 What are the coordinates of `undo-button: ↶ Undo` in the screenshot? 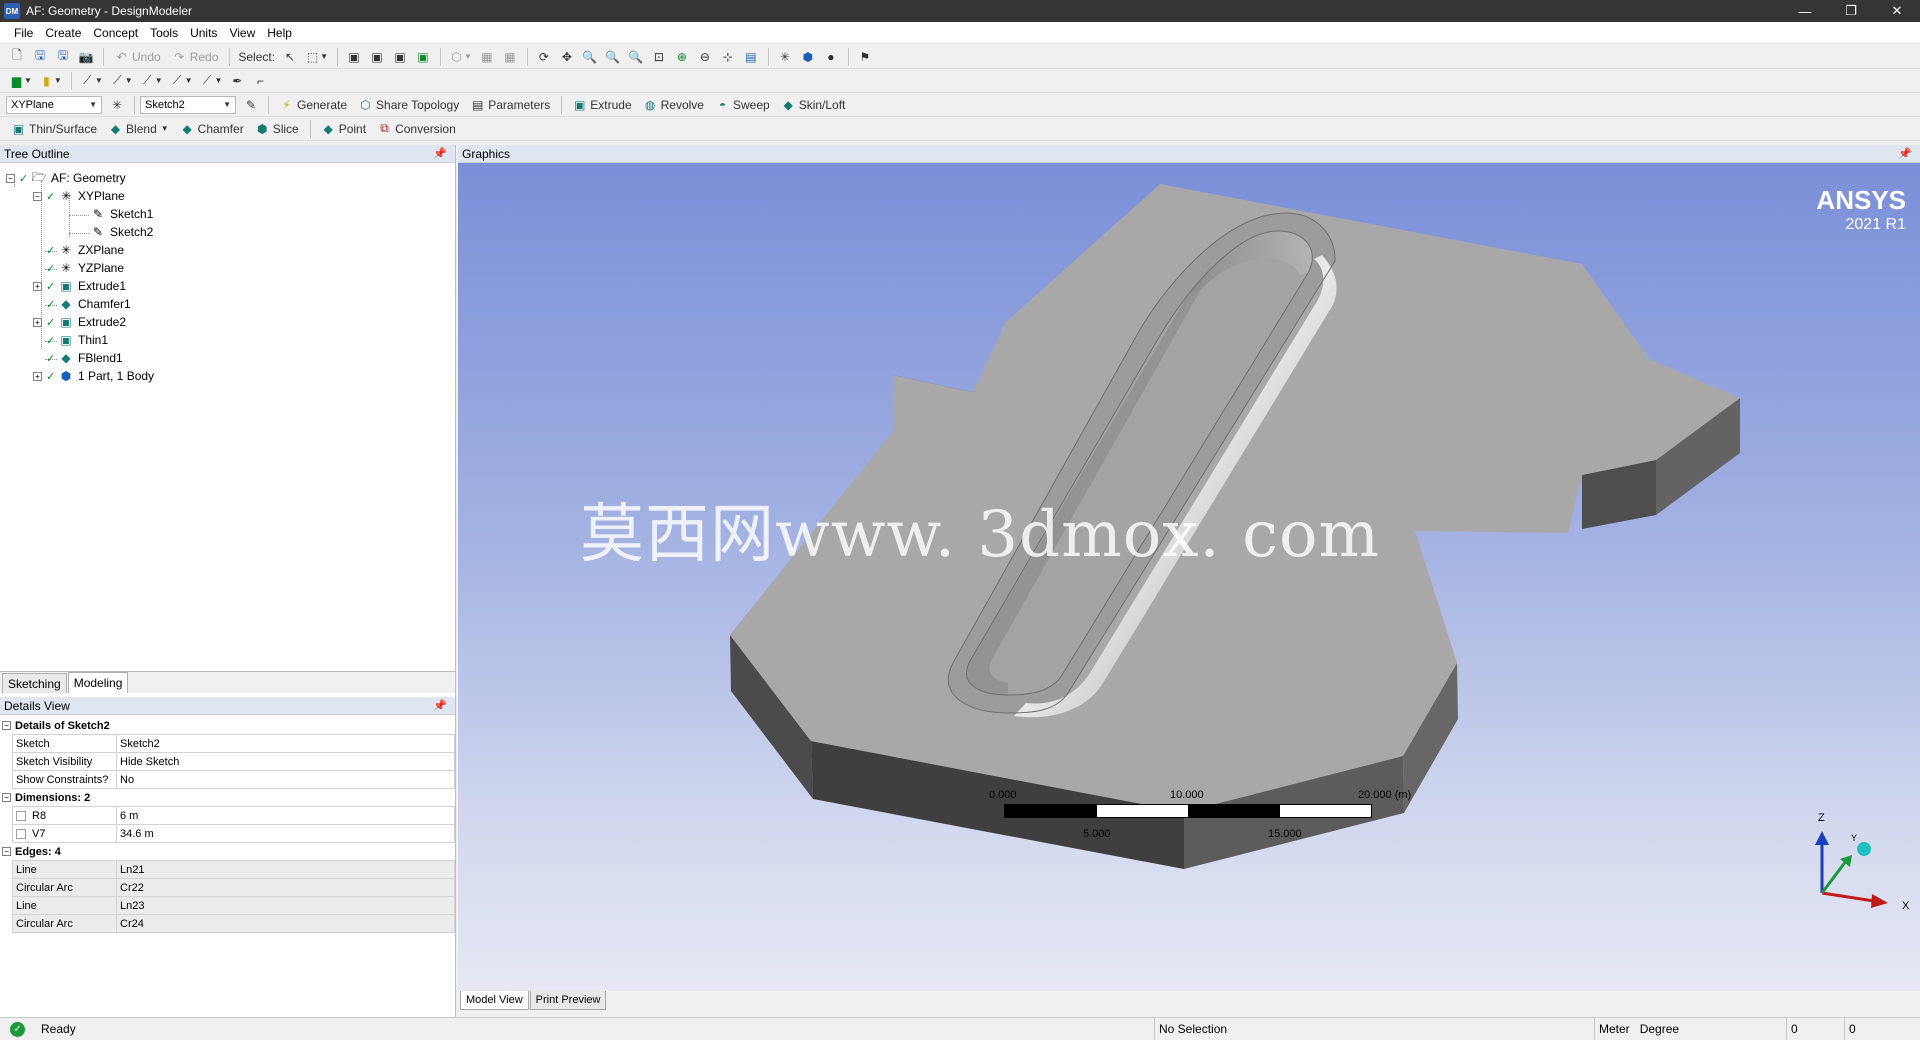 It's located at (137, 57).